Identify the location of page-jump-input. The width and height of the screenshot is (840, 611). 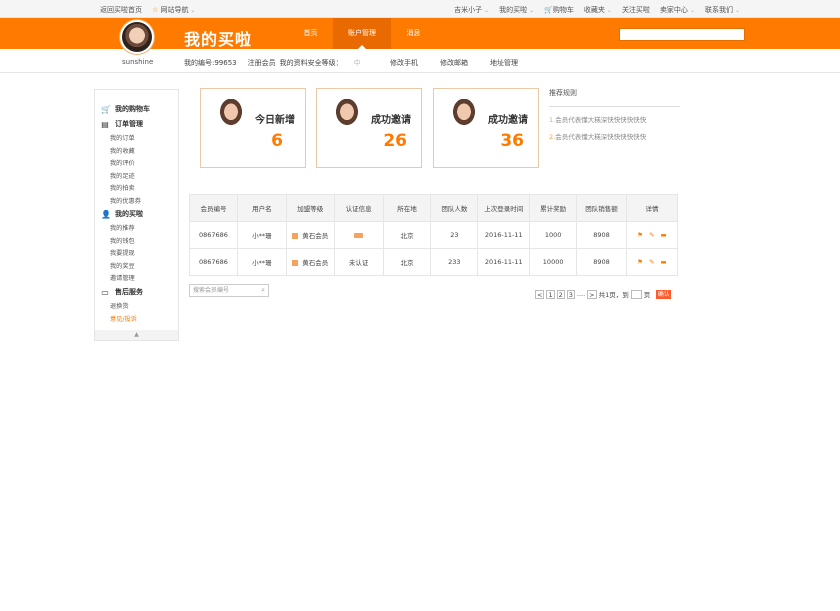
(636, 294).